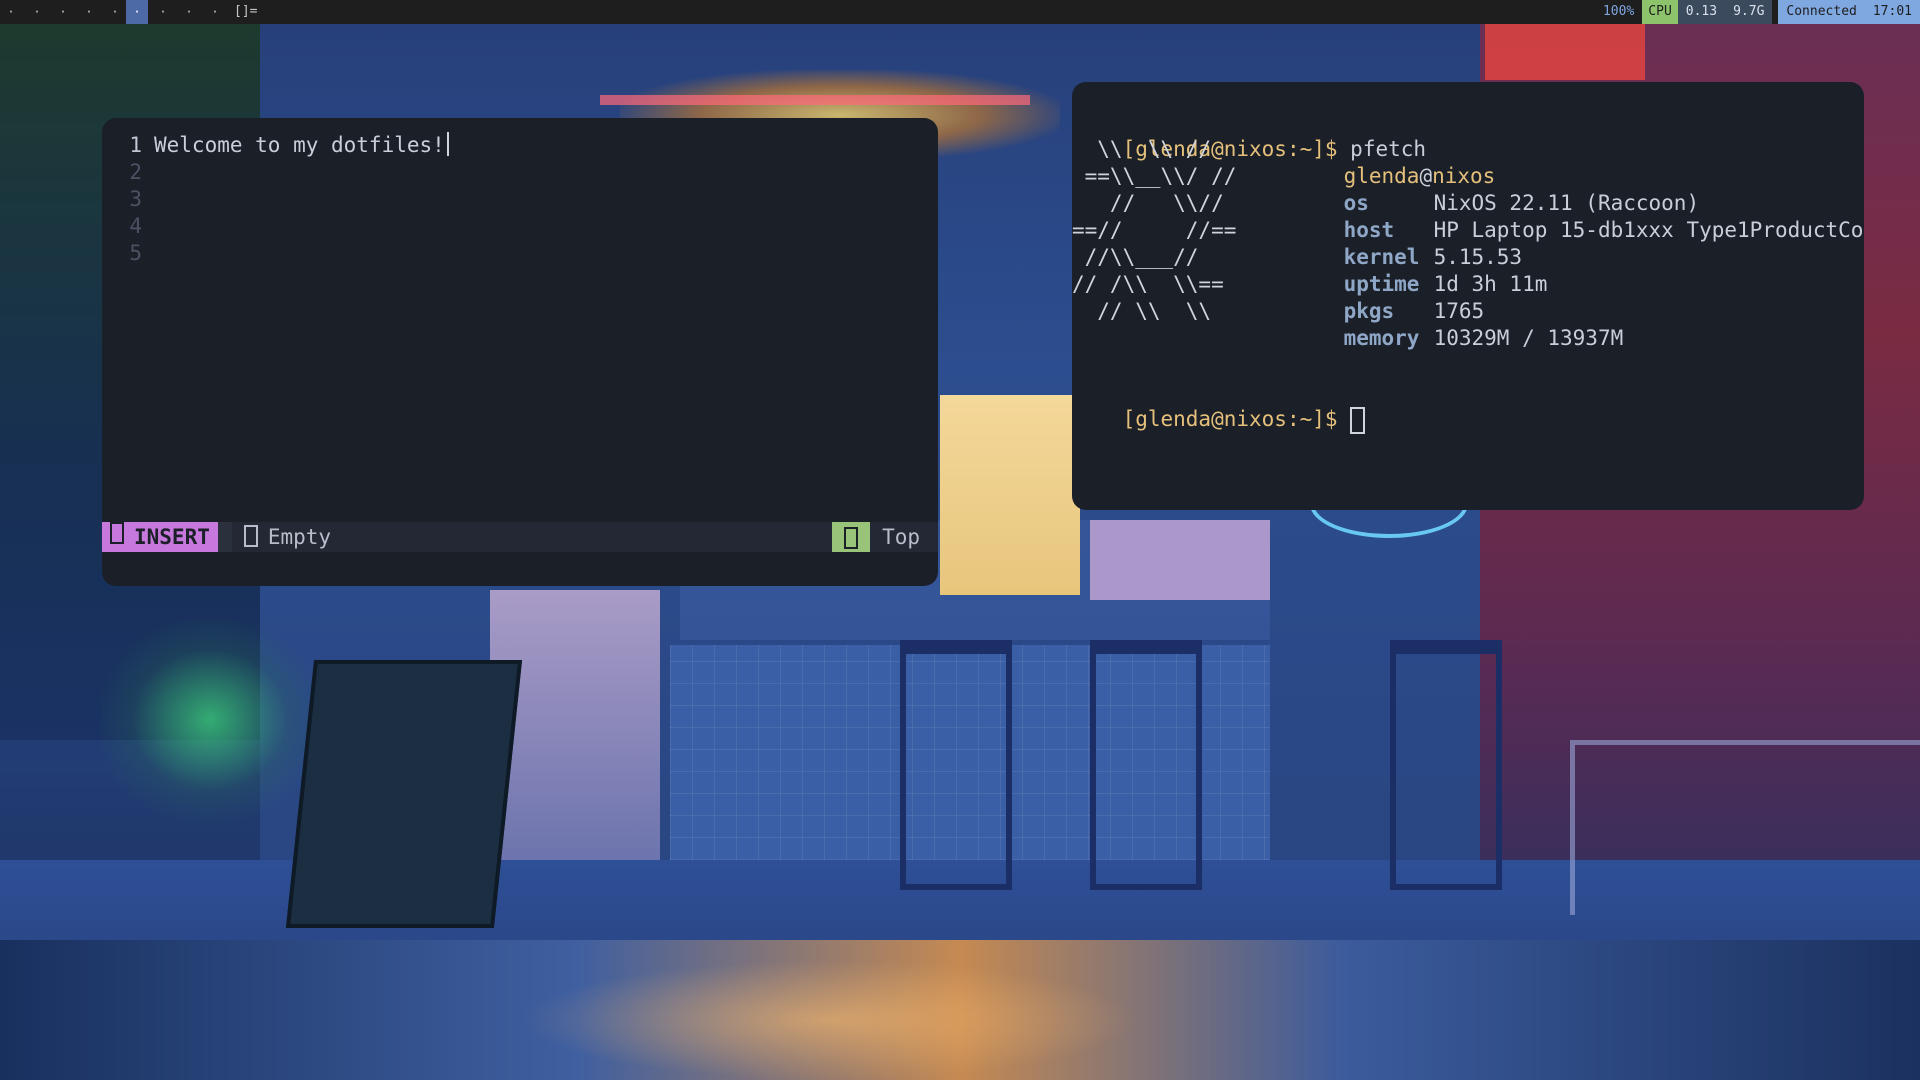 This screenshot has width=1920, height=1080. What do you see at coordinates (1749, 12) in the screenshot?
I see `memory-usage: 9.7G` at bounding box center [1749, 12].